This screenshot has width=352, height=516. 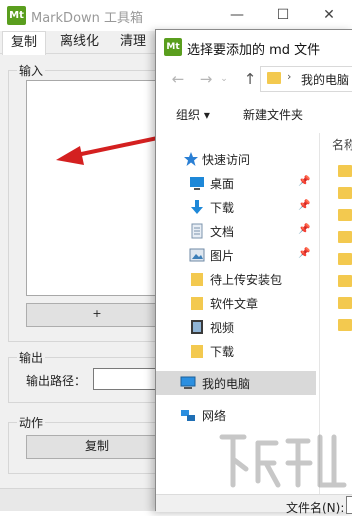 I want to click on forward-arrow-icon: →, so click(x=206, y=79).